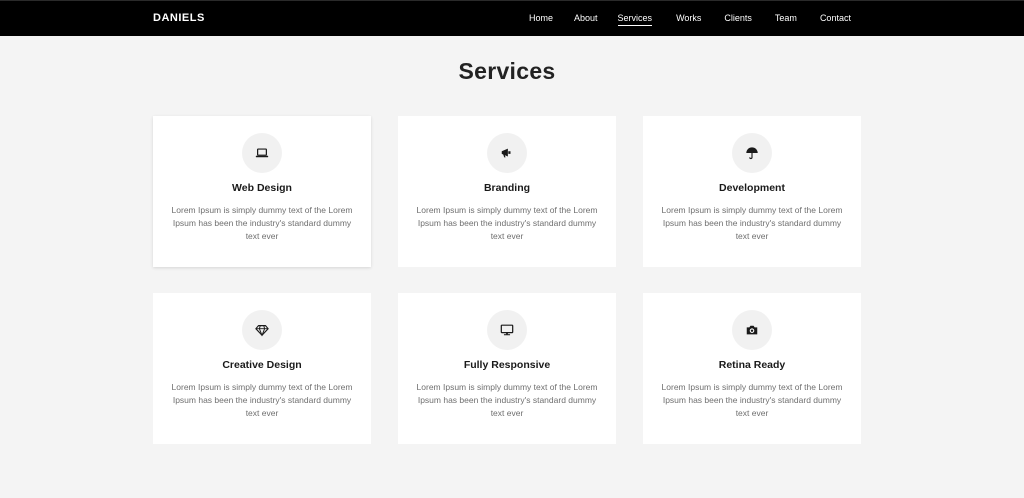 This screenshot has height=498, width=1024. I want to click on camera-icon, so click(752, 330).